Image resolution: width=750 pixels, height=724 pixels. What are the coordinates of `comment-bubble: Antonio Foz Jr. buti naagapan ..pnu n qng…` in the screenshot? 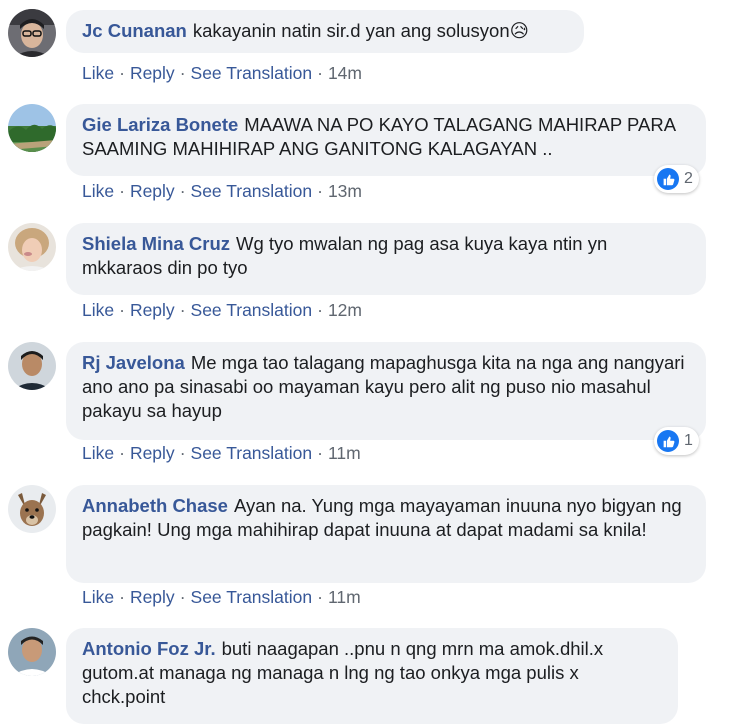 It's located at (372, 676).